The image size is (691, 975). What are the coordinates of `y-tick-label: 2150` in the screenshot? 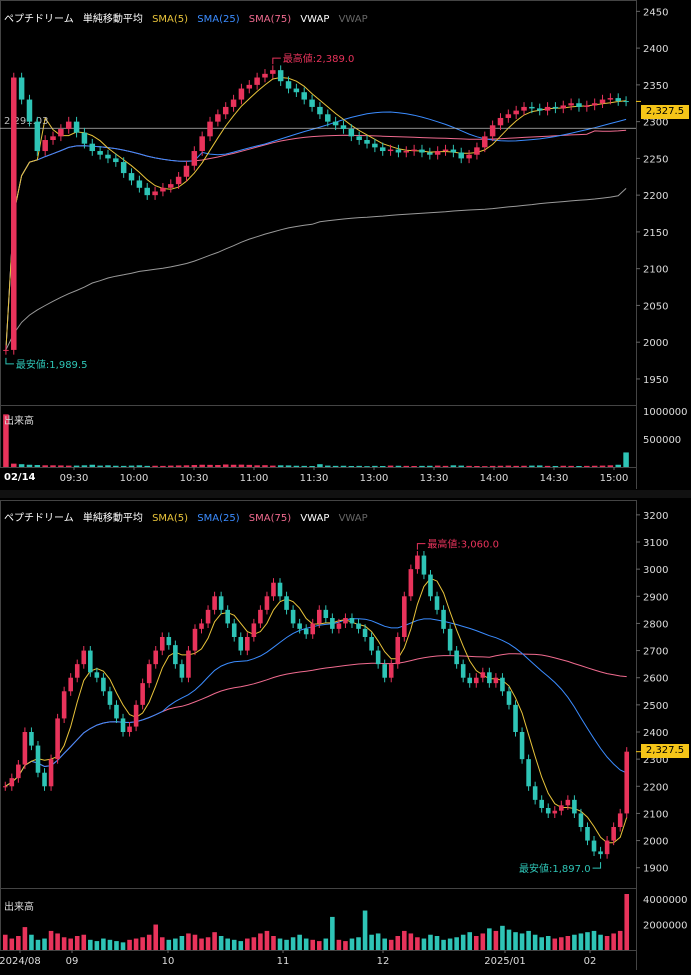 It's located at (655, 233).